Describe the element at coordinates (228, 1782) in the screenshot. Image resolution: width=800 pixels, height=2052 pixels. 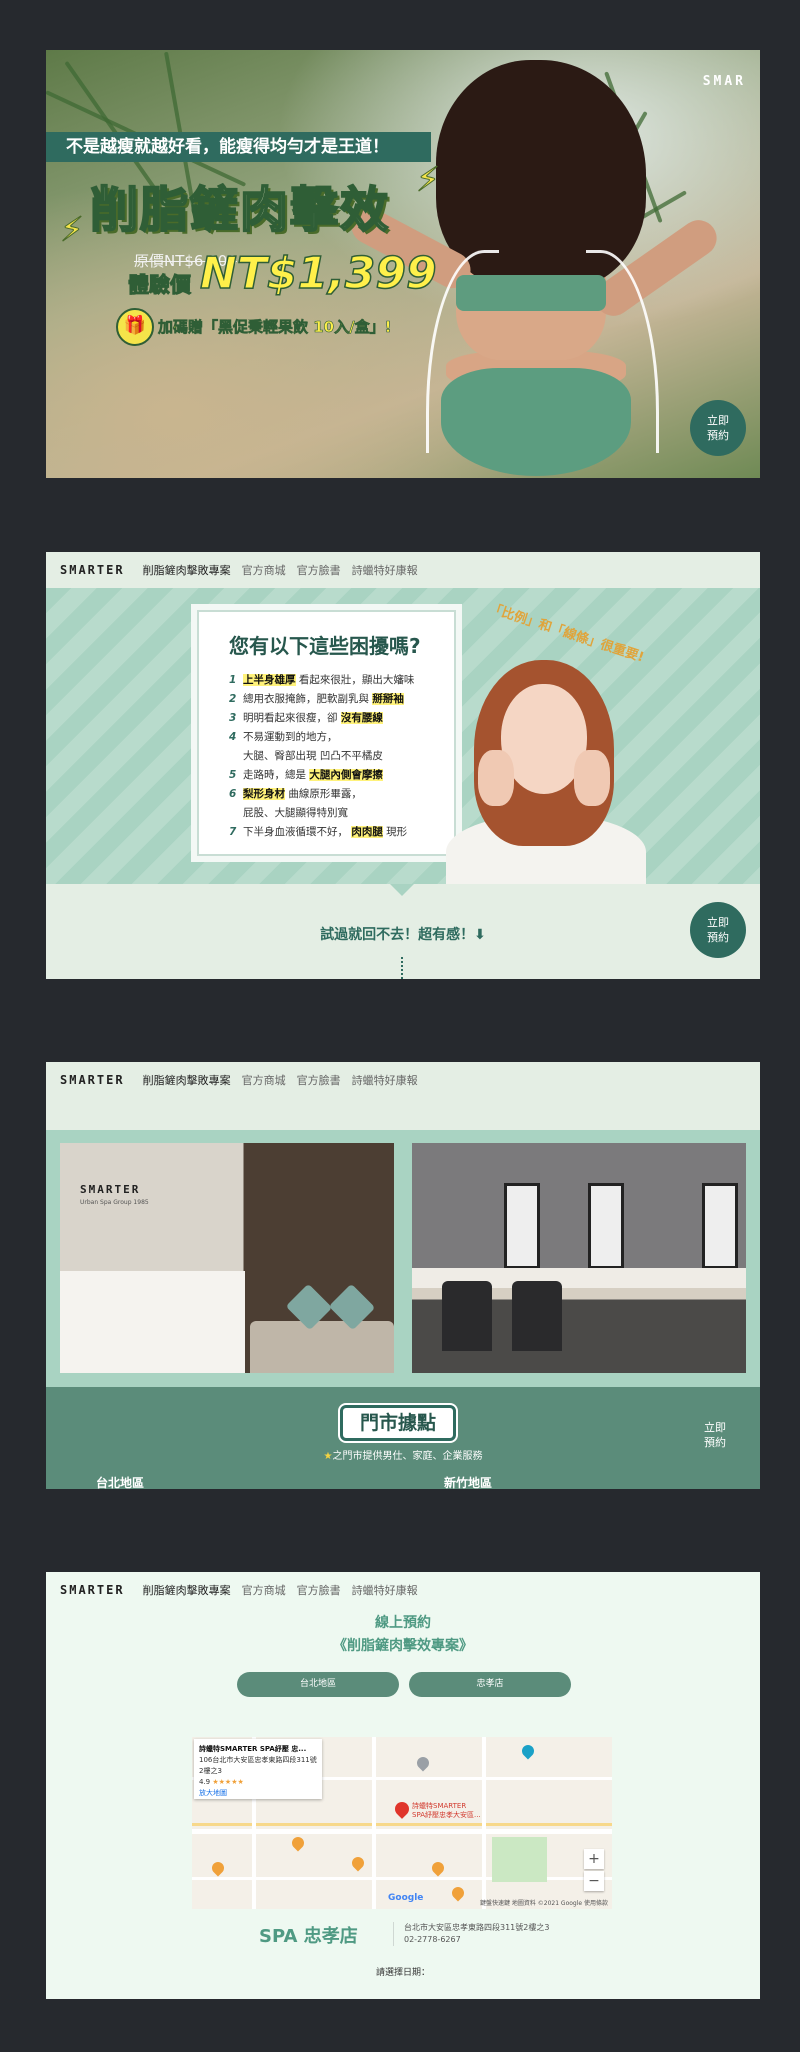
I see `rating-stars-icon: ★★★★★` at that location.